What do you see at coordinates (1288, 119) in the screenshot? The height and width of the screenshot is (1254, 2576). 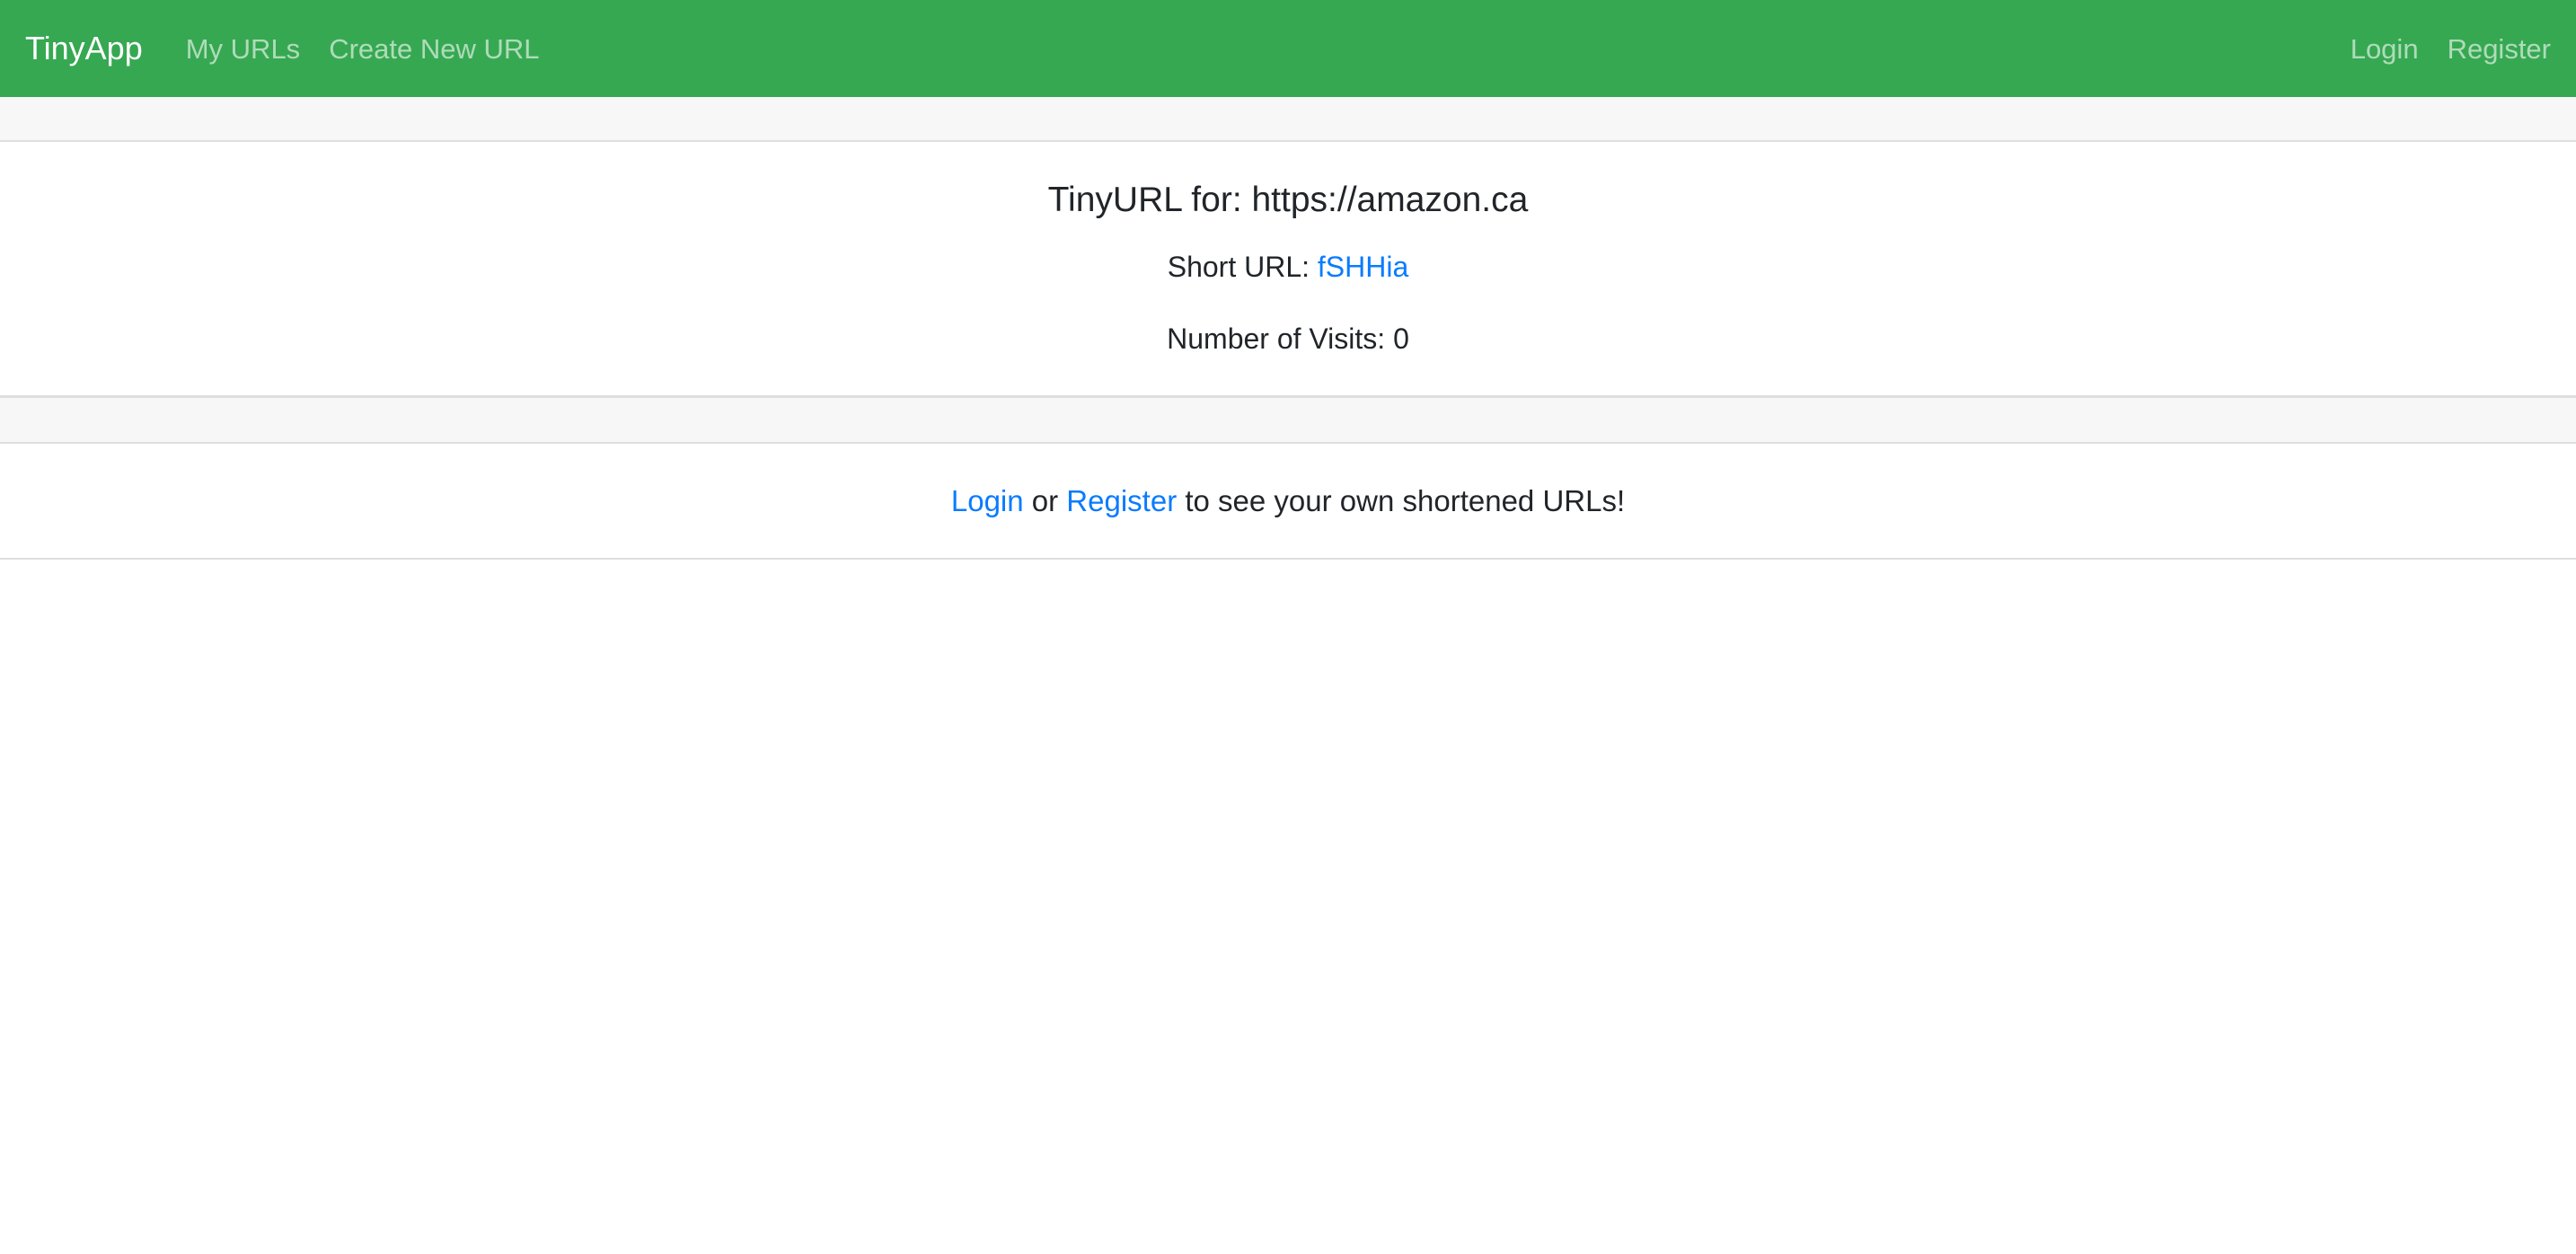 I see `card-header` at bounding box center [1288, 119].